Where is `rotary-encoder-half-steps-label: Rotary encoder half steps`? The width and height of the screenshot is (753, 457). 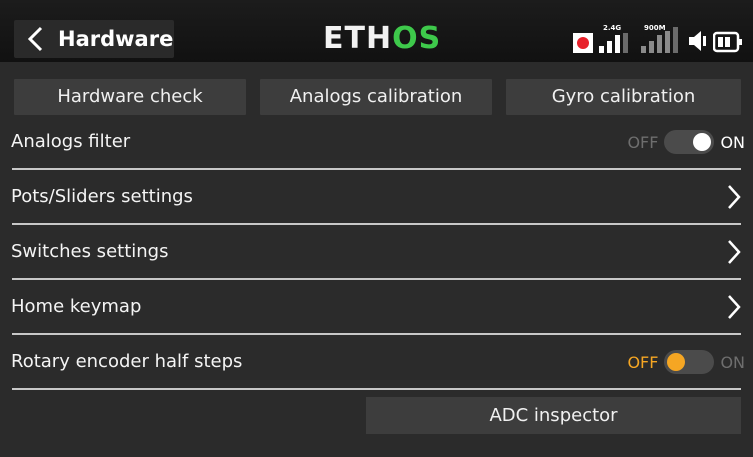
rotary-encoder-half-steps-label: Rotary encoder half steps is located at coordinates (127, 361).